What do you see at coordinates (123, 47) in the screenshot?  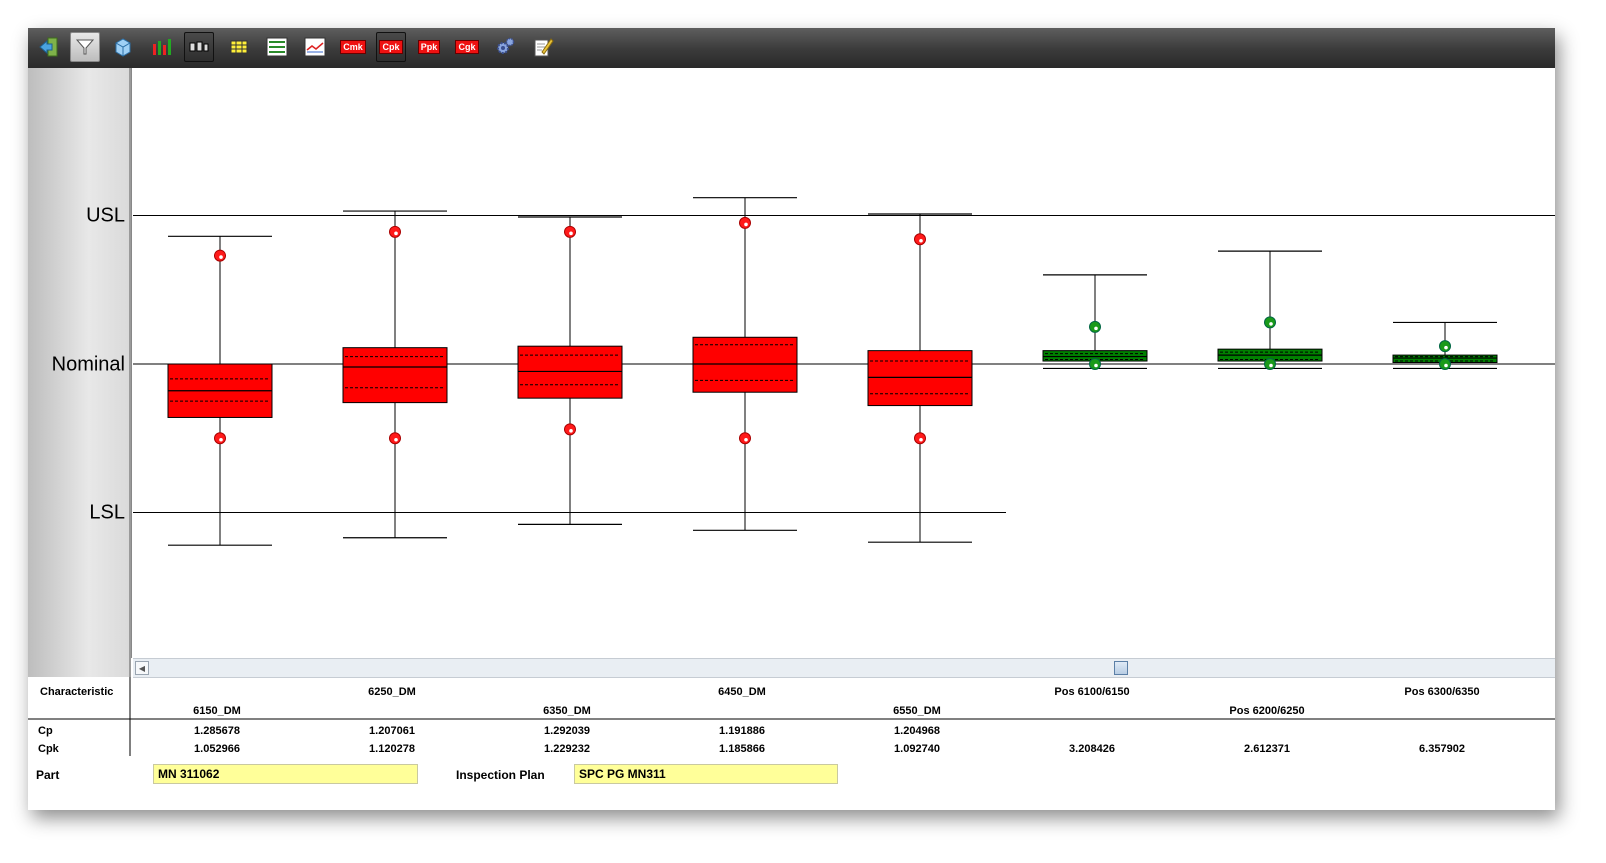 I see `cube-icon` at bounding box center [123, 47].